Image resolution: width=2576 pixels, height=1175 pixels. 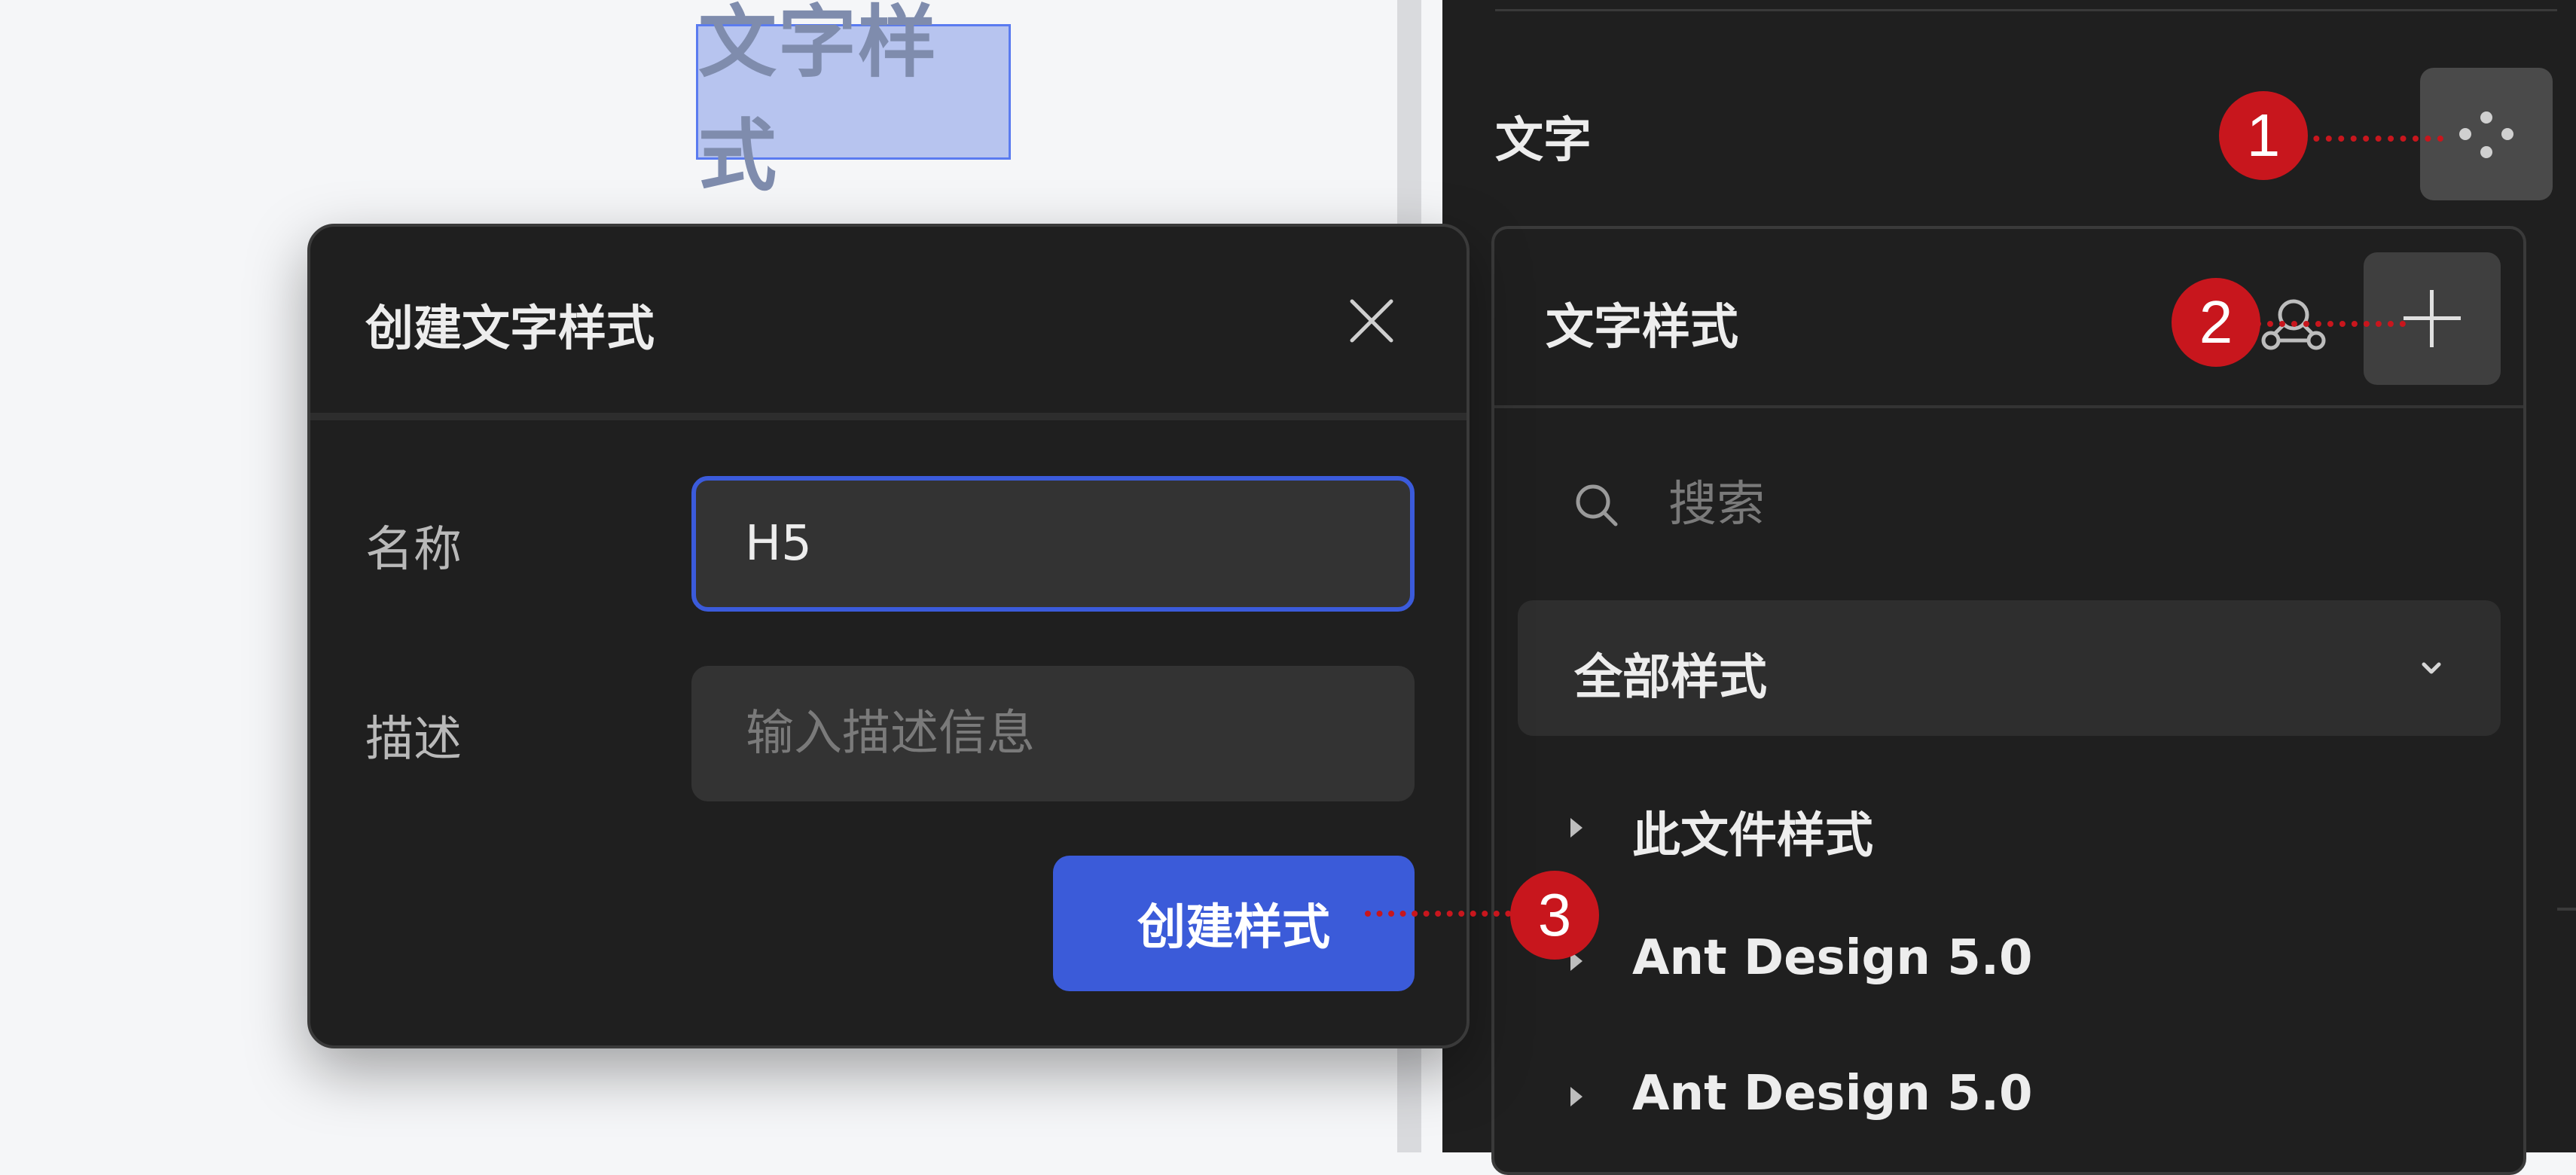 I want to click on style-name-input, so click(x=1053, y=544).